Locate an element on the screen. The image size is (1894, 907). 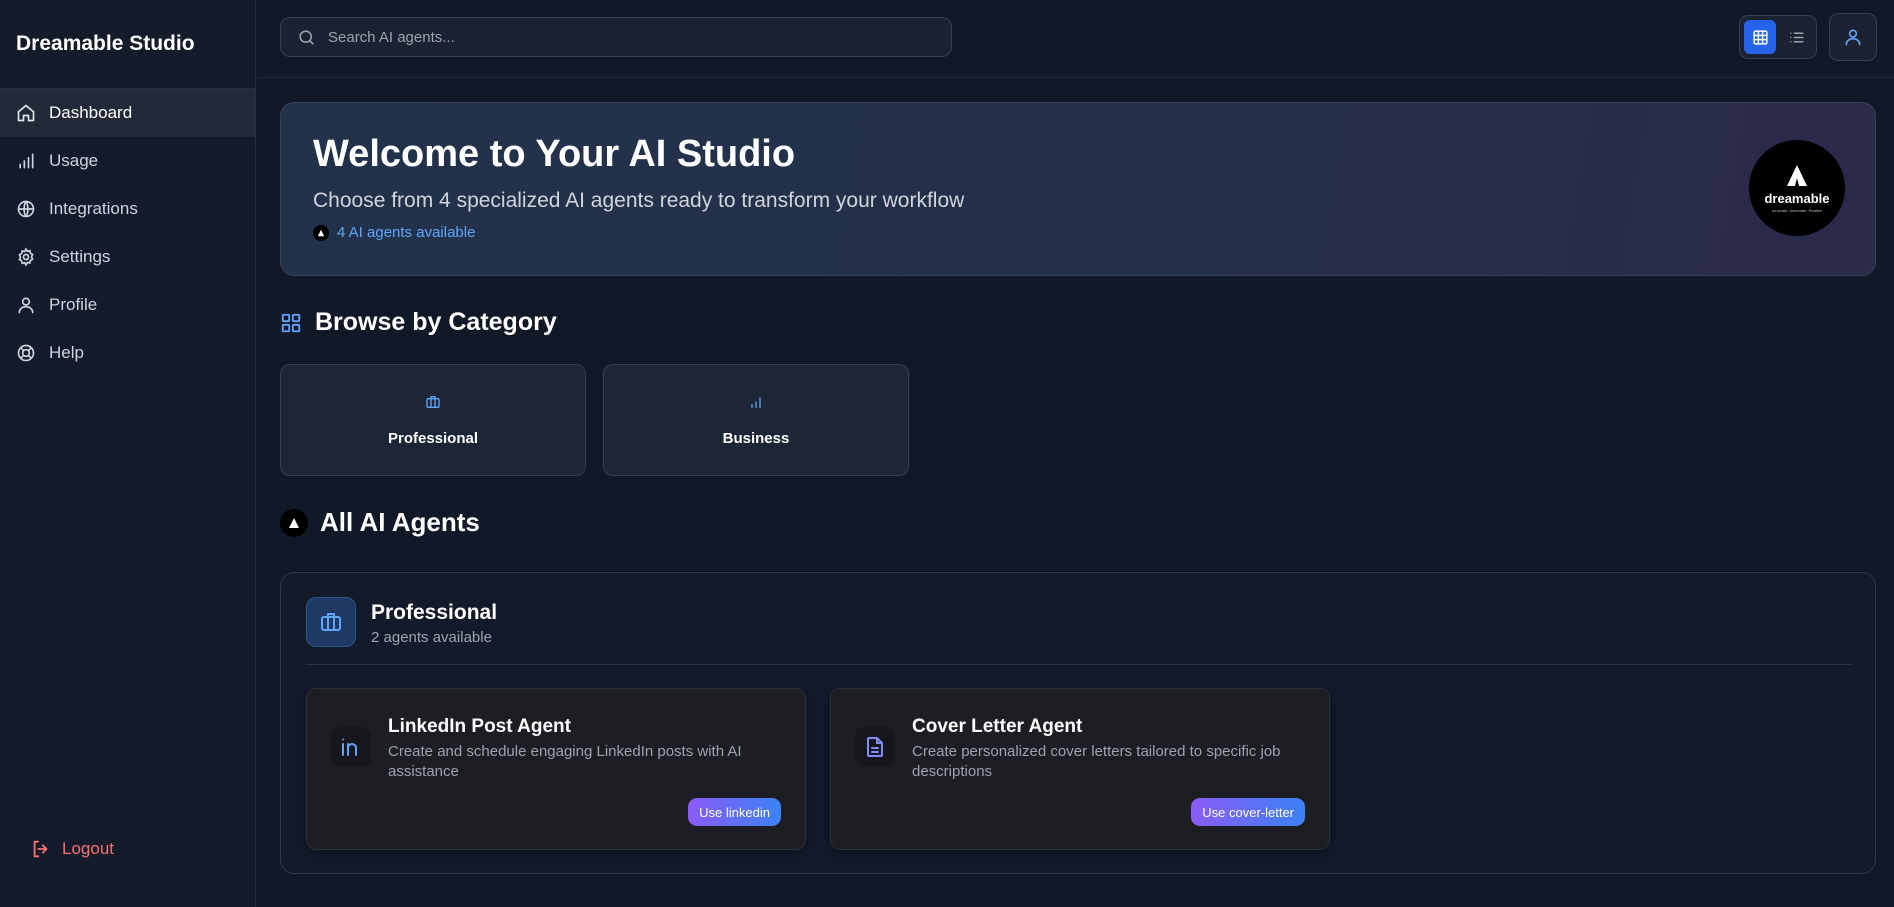
logo-wordmark: dreamable is located at coordinates (1797, 198).